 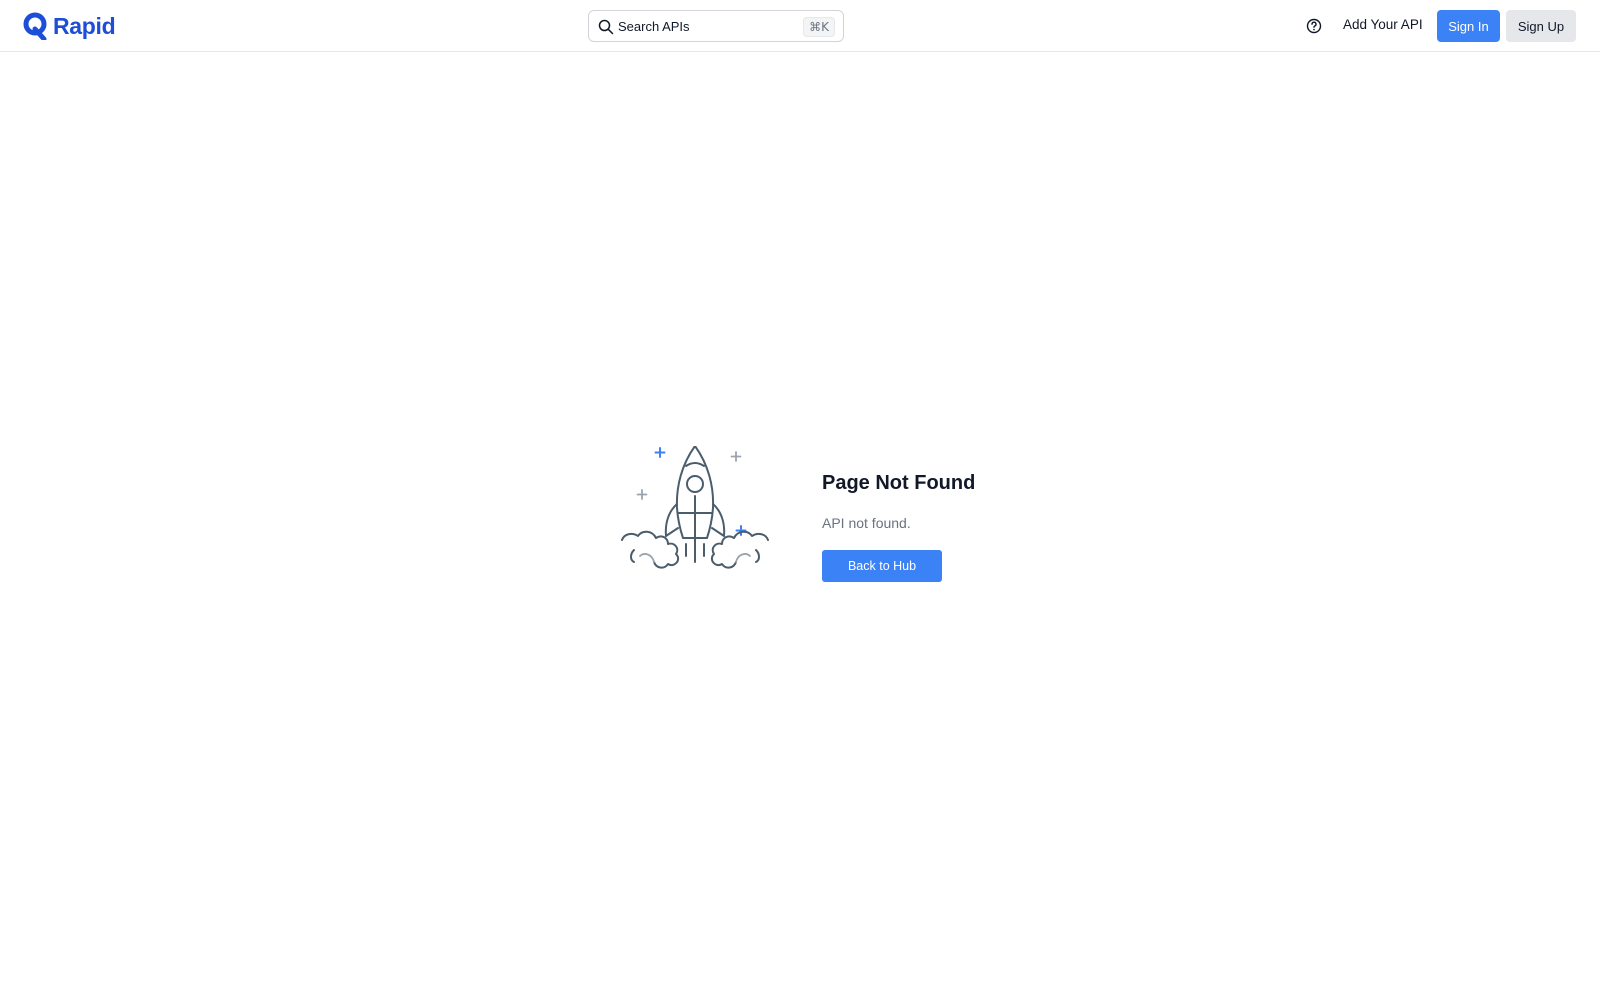 I want to click on error-message: API not found., so click(x=866, y=523).